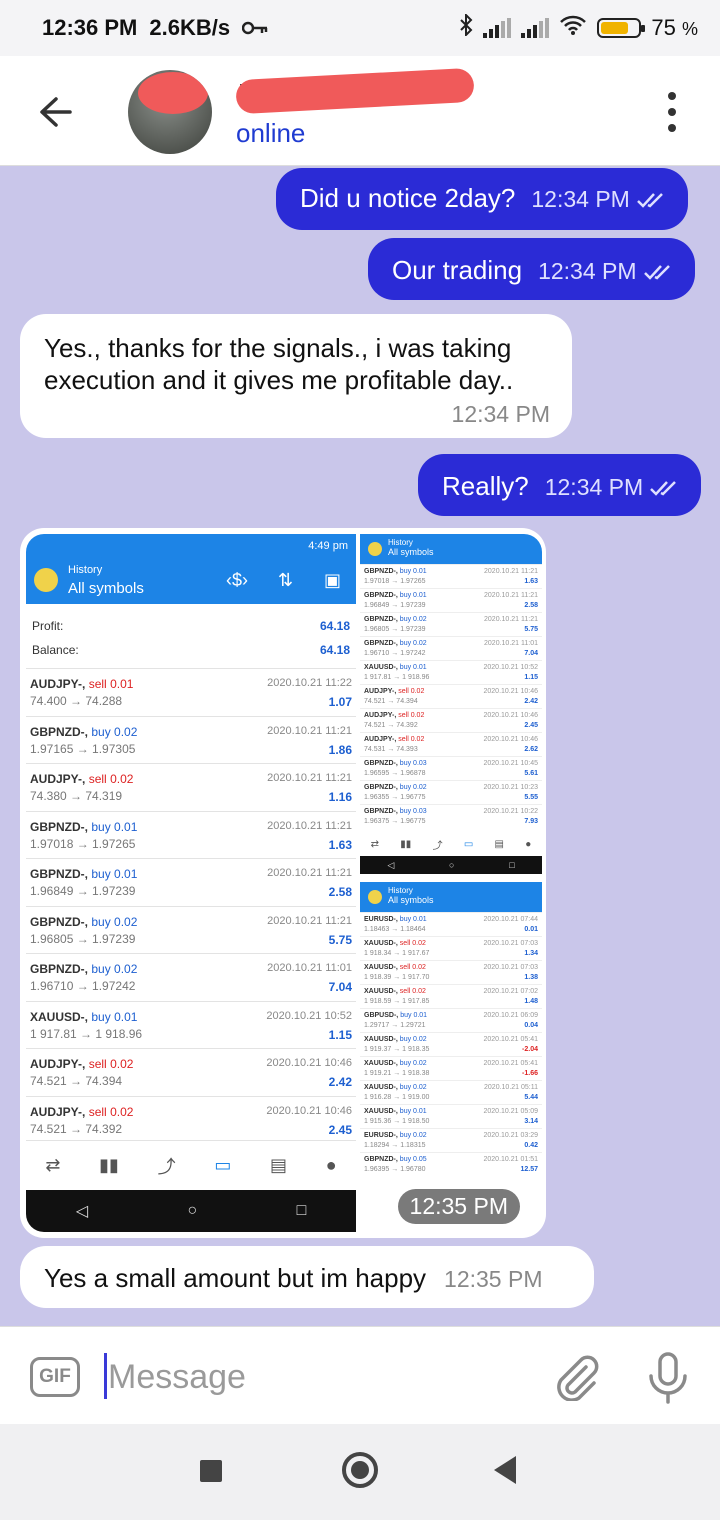 Image resolution: width=720 pixels, height=1520 pixels. I want to click on summary-label: Profit:, so click(48, 626).